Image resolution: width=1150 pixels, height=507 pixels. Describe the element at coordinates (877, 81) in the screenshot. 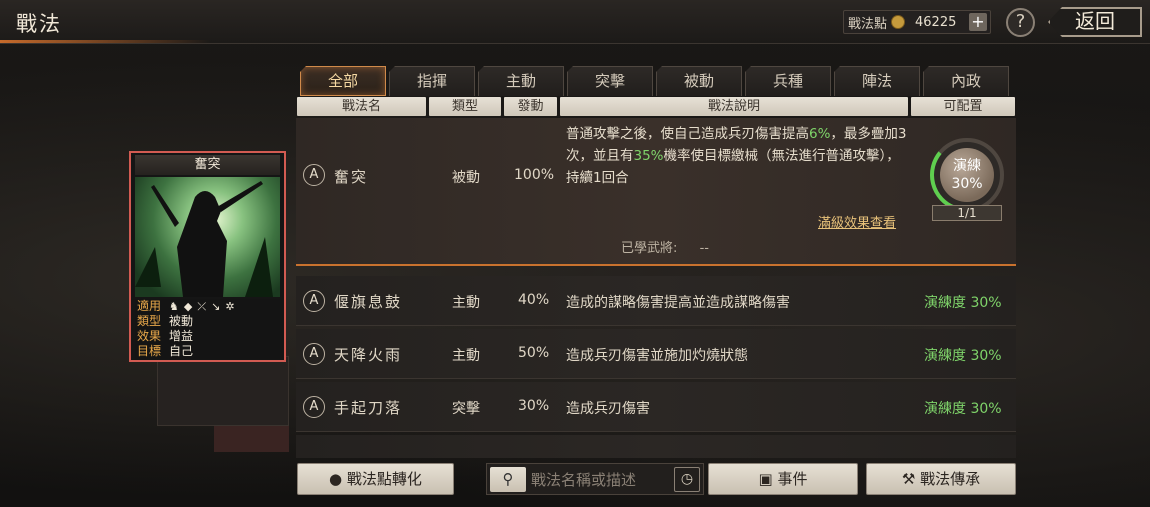

I see `tab-formation: 陣法` at that location.